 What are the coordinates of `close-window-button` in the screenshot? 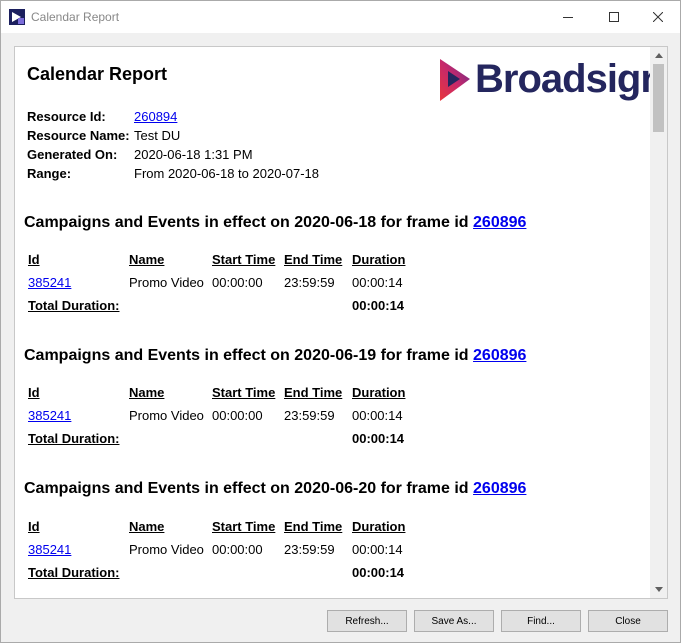 It's located at (658, 17).